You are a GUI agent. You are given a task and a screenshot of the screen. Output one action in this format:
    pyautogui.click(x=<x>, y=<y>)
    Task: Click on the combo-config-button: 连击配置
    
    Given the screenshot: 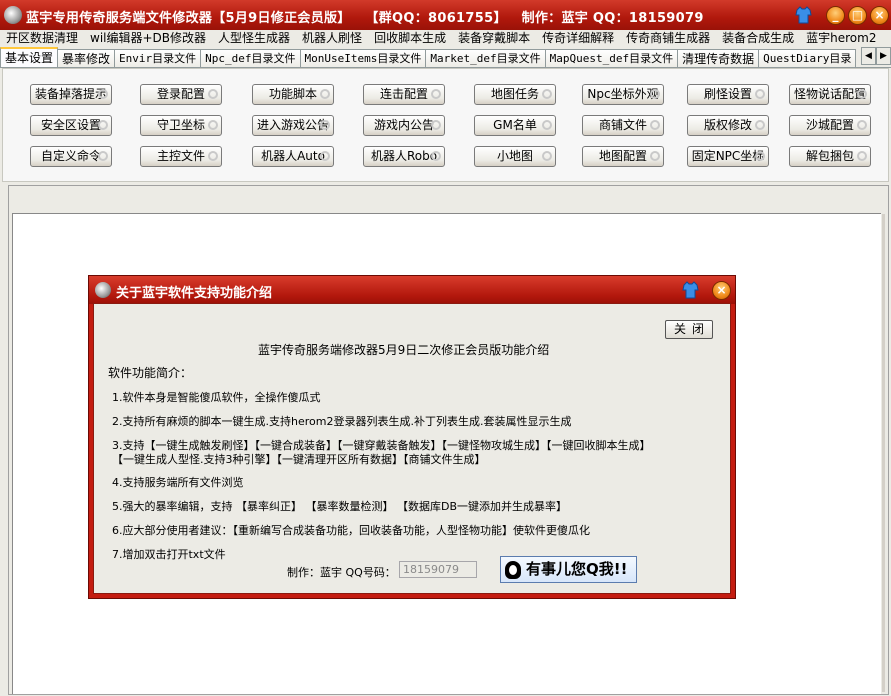 What is the action you would take?
    pyautogui.click(x=404, y=94)
    